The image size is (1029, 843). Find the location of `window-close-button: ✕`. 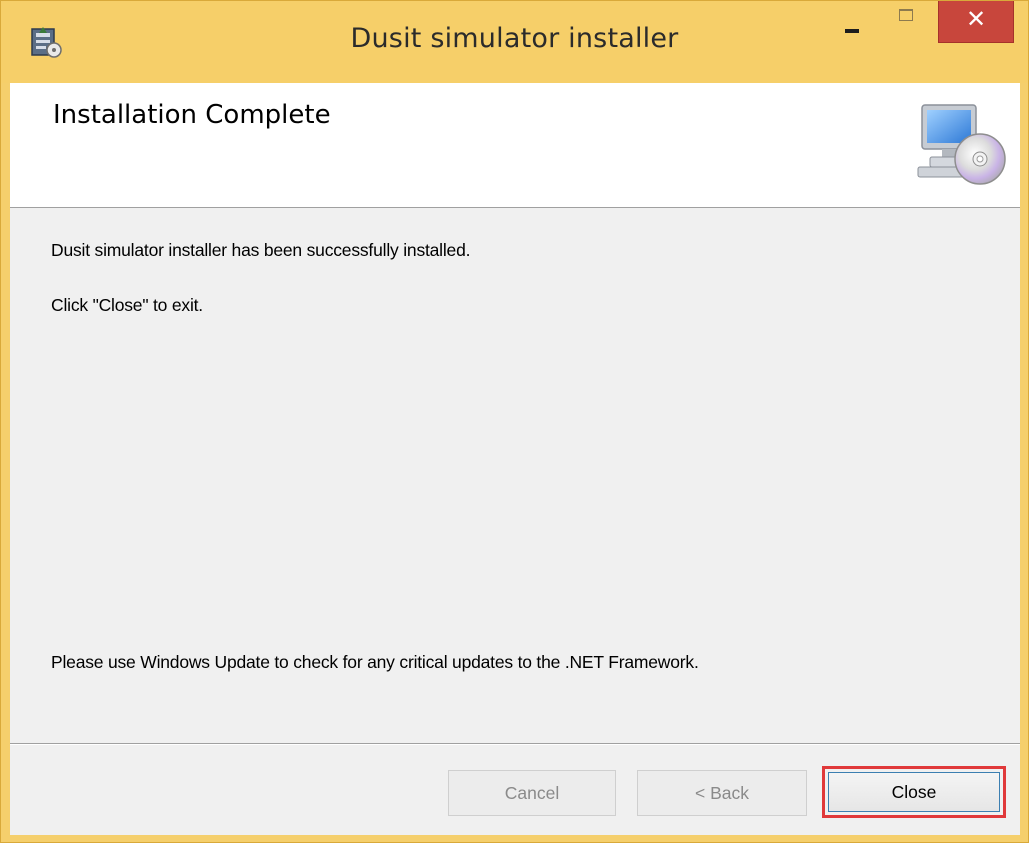

window-close-button: ✕ is located at coordinates (976, 22).